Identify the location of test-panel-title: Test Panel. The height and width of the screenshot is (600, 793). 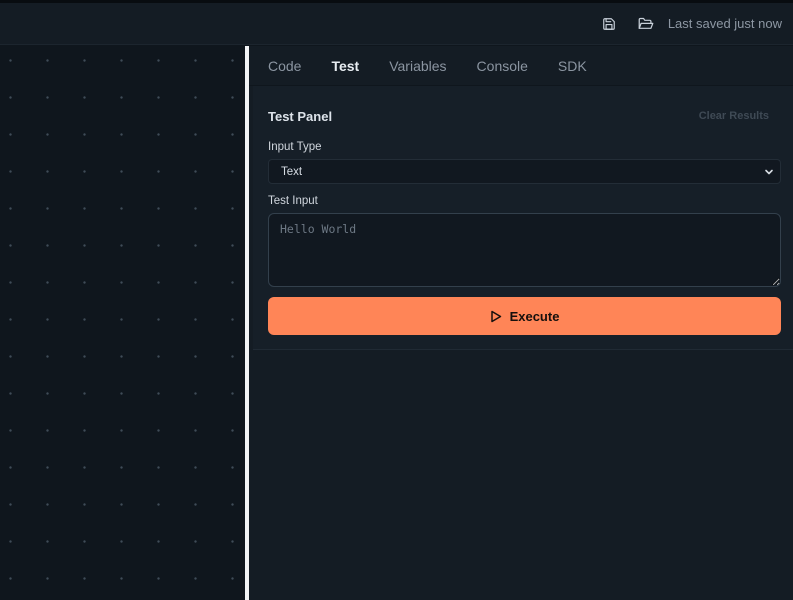
(300, 116).